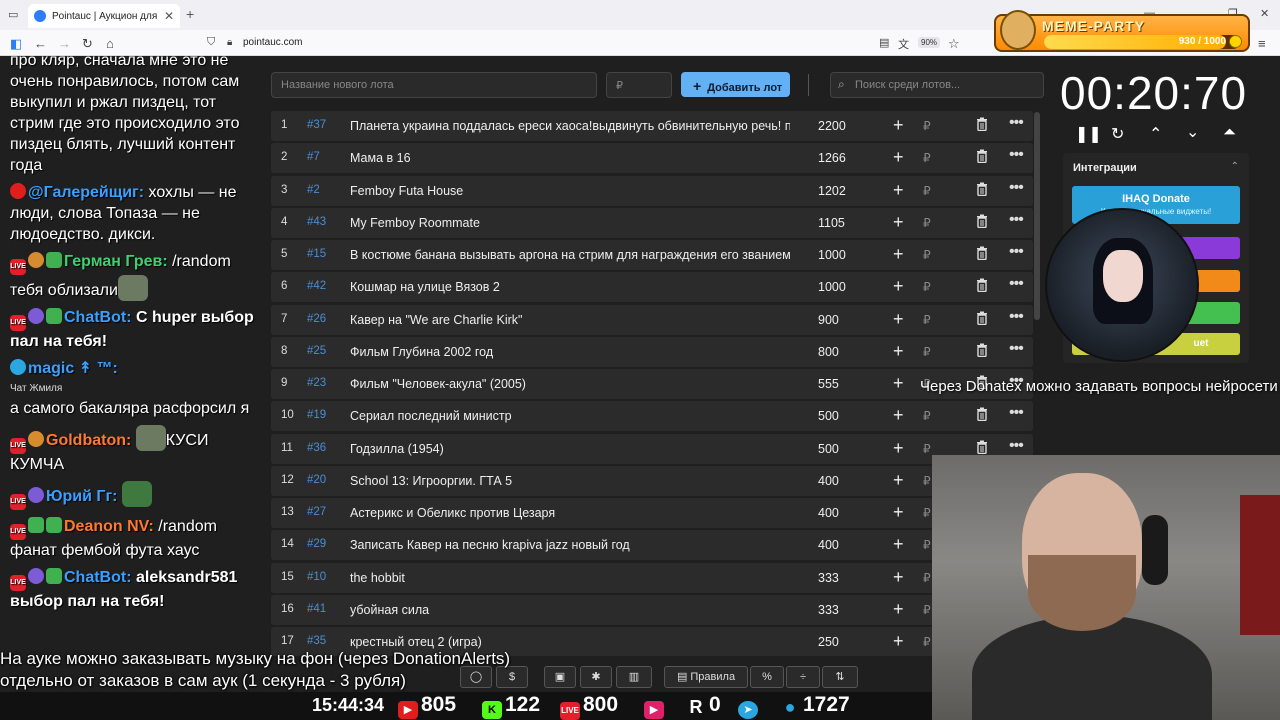 The width and height of the screenshot is (1280, 720). What do you see at coordinates (652, 480) in the screenshot?
I see `lot-row: 12#20School 13: Игрооргии. ГТА 5400+₽•••` at bounding box center [652, 480].